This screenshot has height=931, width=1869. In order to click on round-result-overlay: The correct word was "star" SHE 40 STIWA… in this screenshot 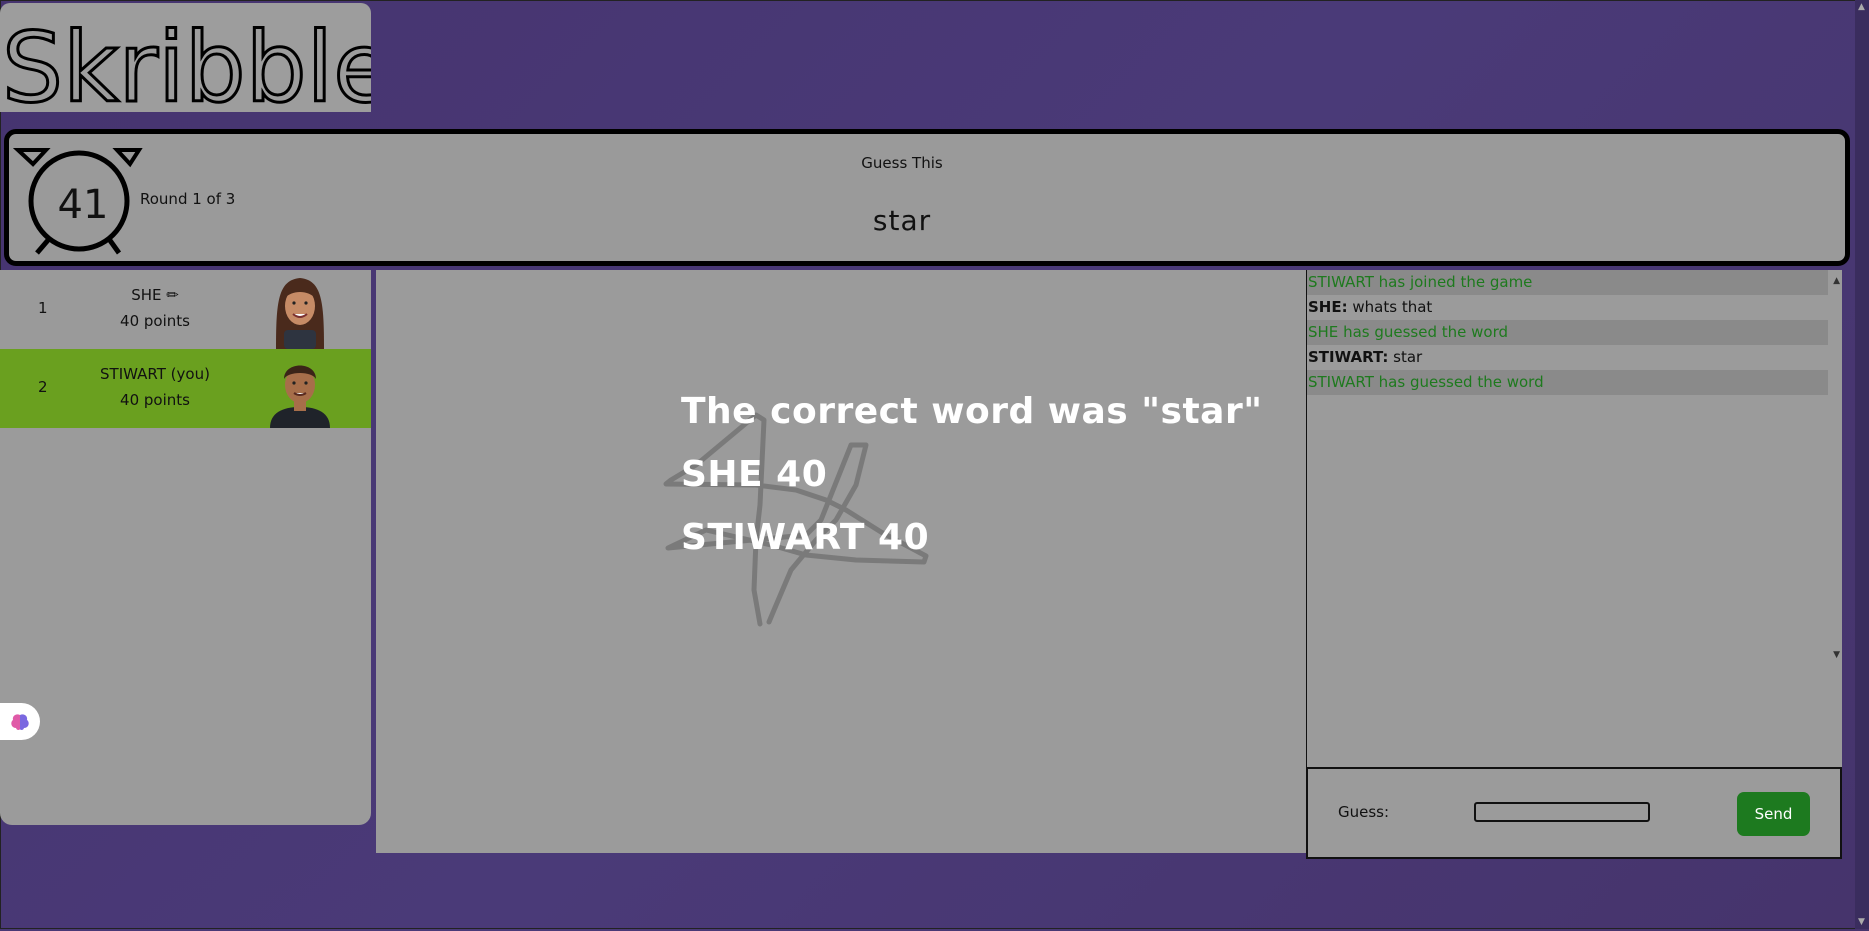, I will do `click(971, 474)`.